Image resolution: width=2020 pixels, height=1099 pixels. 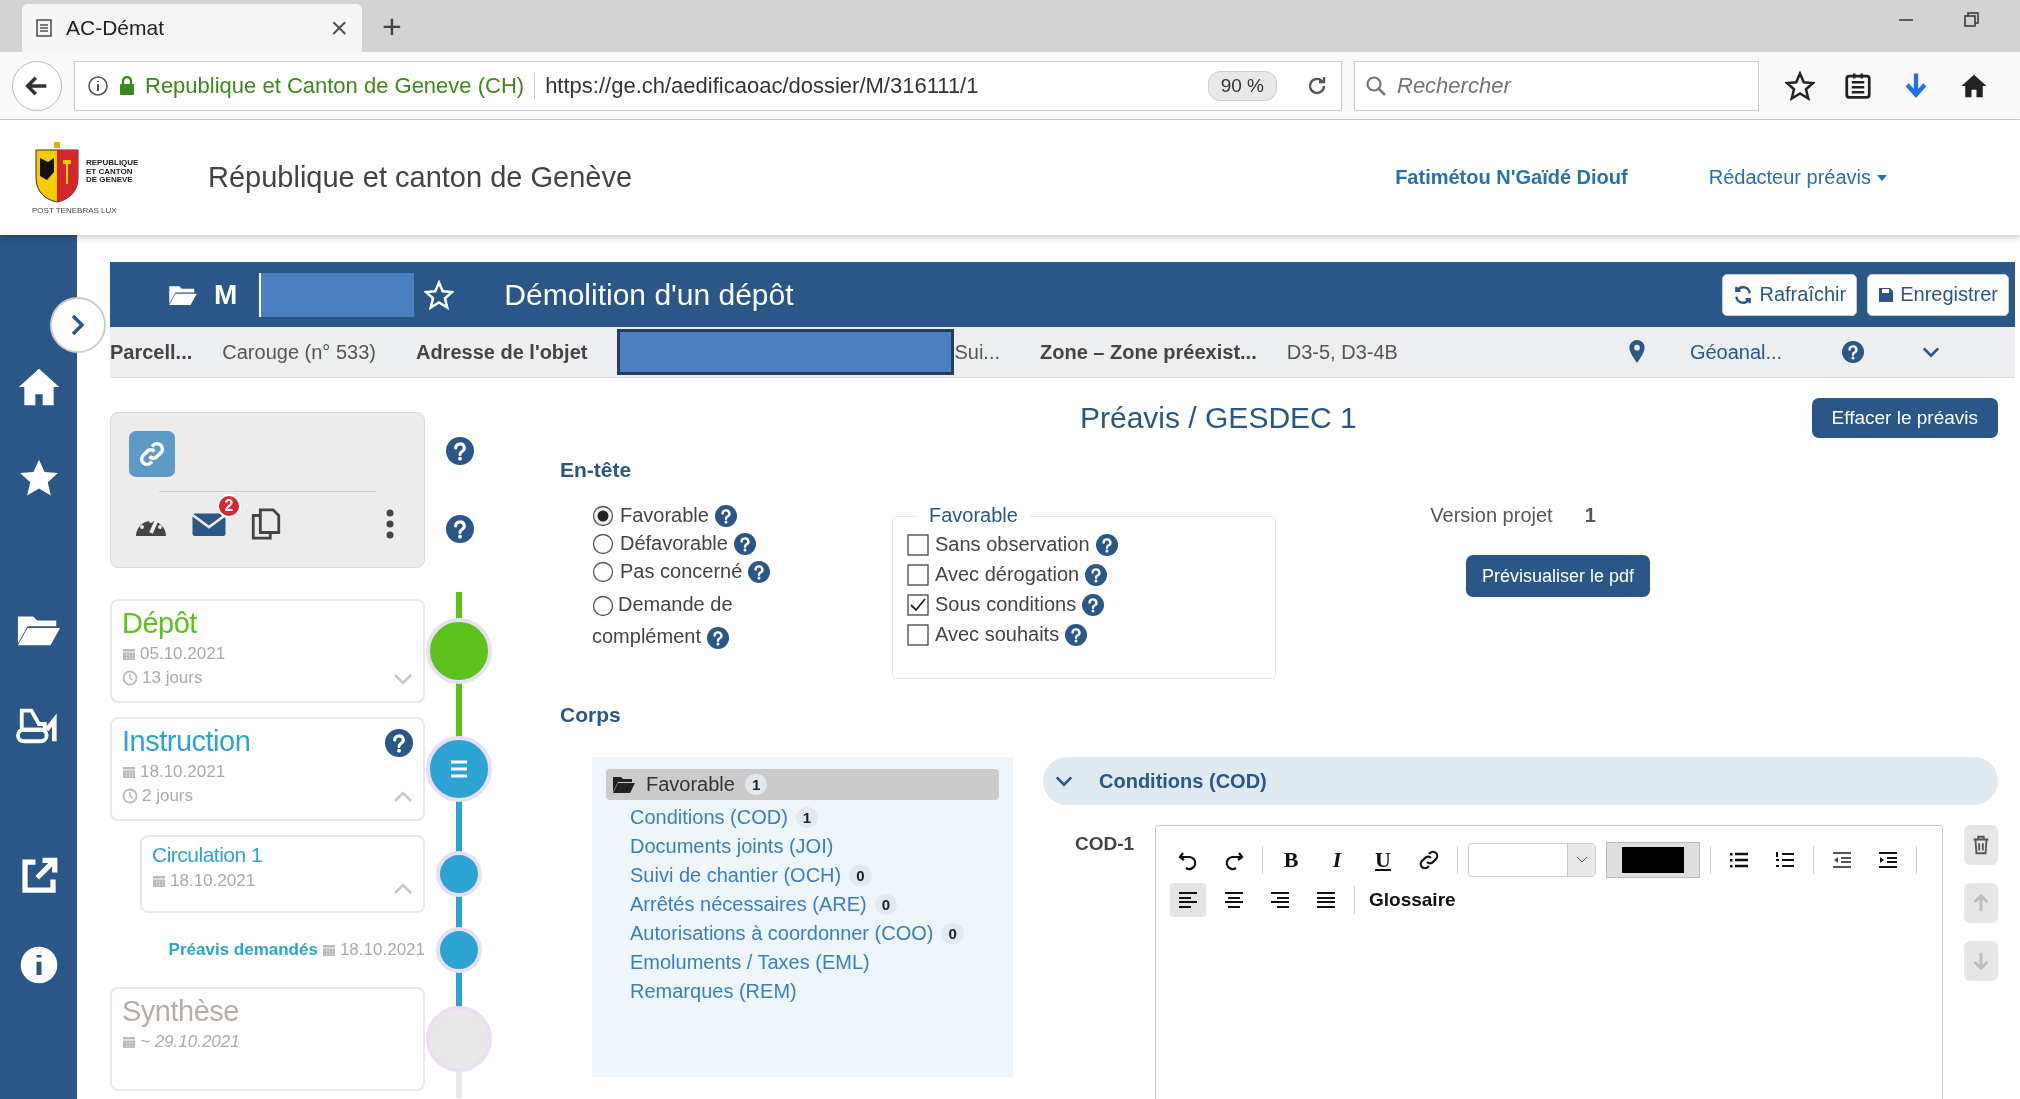 What do you see at coordinates (420, 177) in the screenshot?
I see `site-title: République et canton de Genève` at bounding box center [420, 177].